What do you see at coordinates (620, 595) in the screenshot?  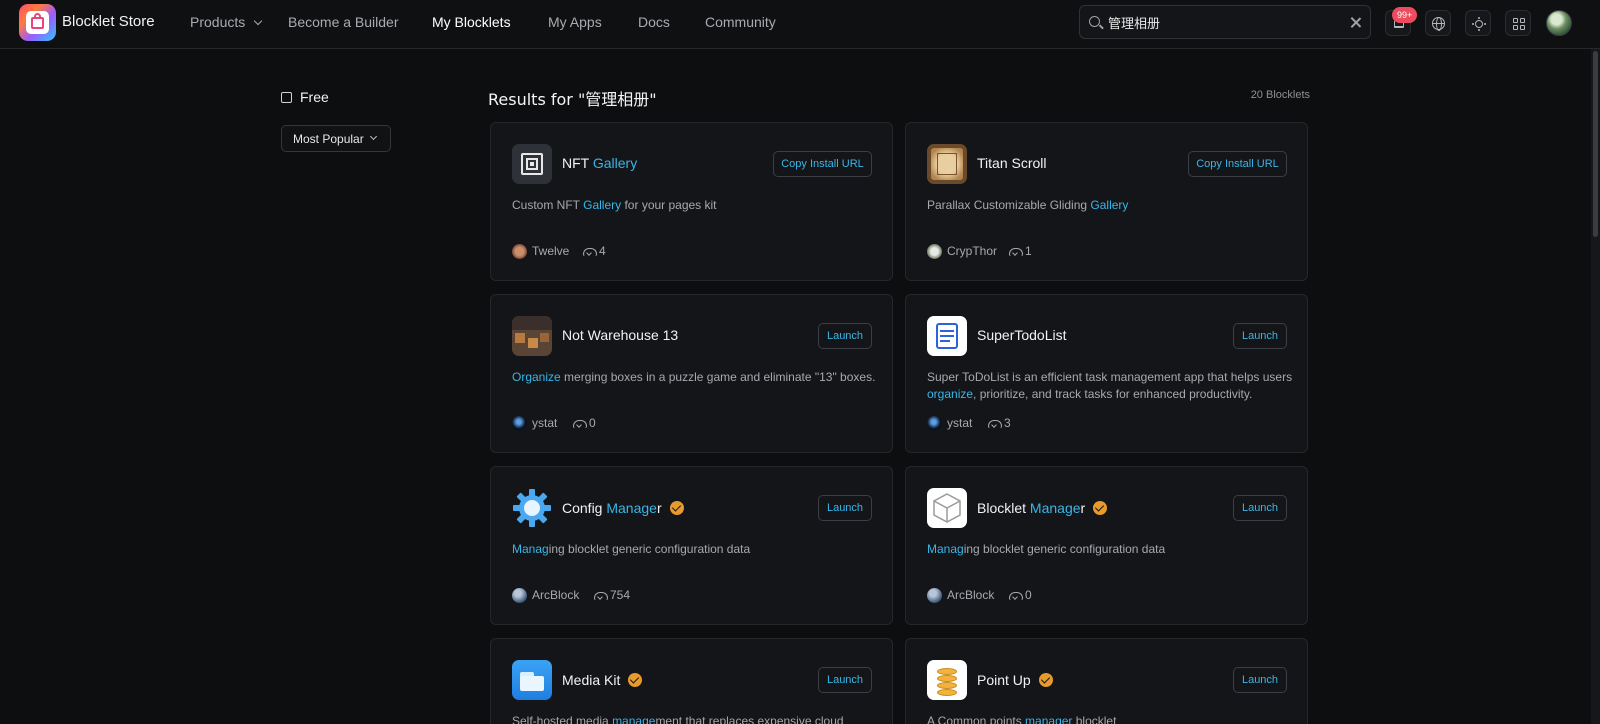 I see `download-count: 754` at bounding box center [620, 595].